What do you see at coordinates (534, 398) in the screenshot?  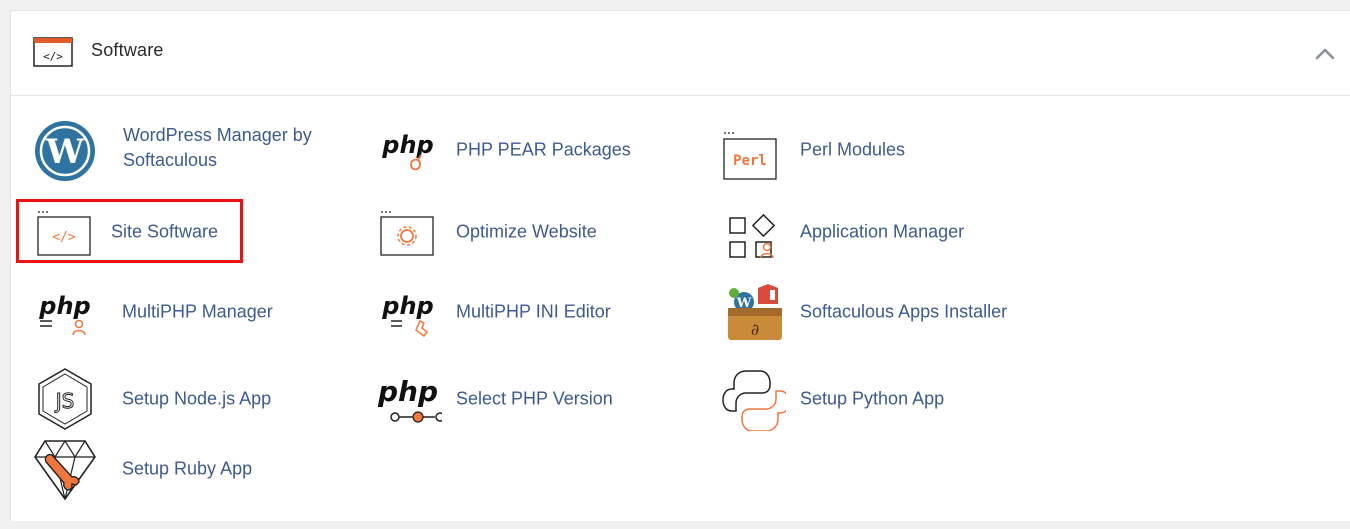 I see `item-label: Select PHP Version` at bounding box center [534, 398].